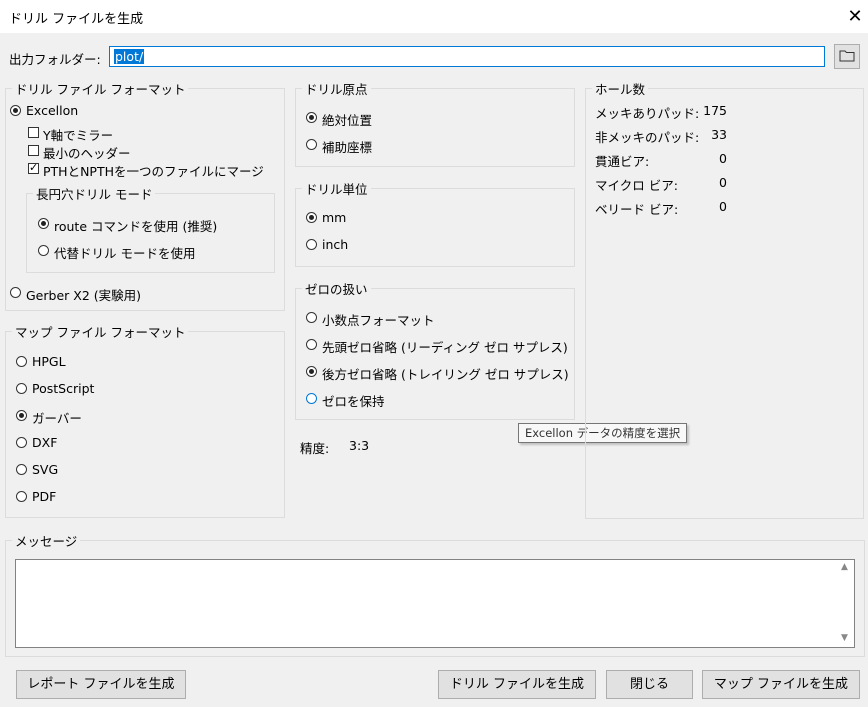 The height and width of the screenshot is (707, 868). Describe the element at coordinates (649, 684) in the screenshot. I see `close-button: 閉じる` at that location.